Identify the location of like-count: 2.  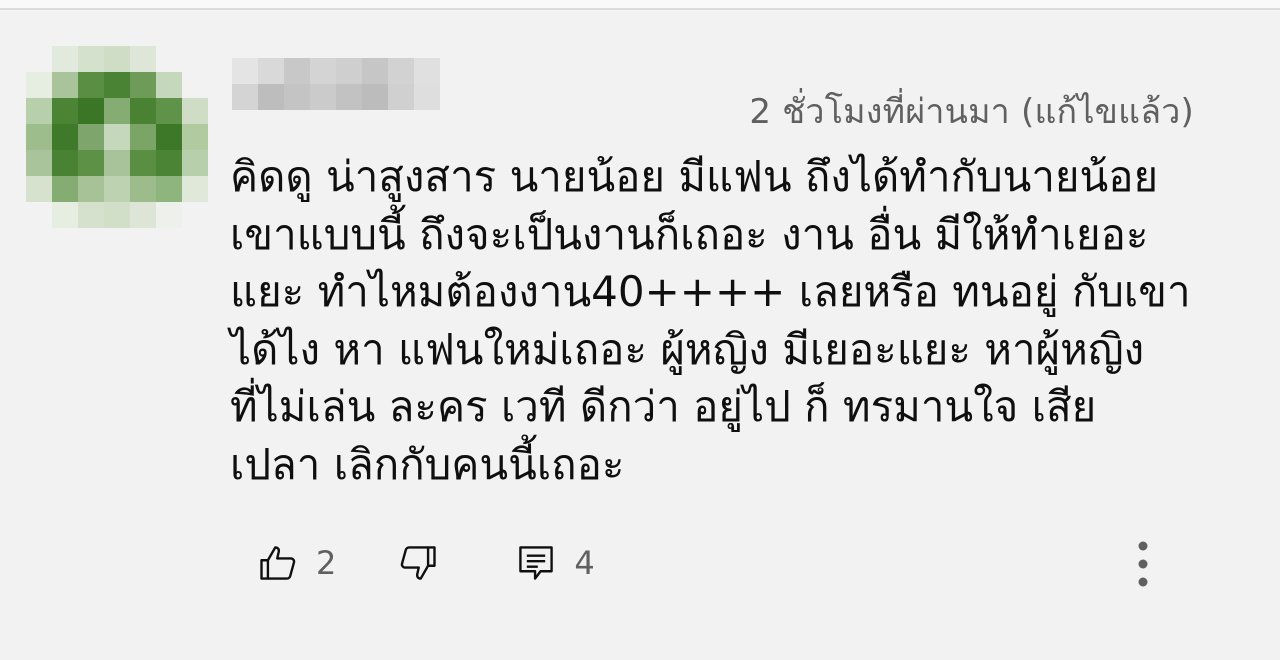
(326, 563).